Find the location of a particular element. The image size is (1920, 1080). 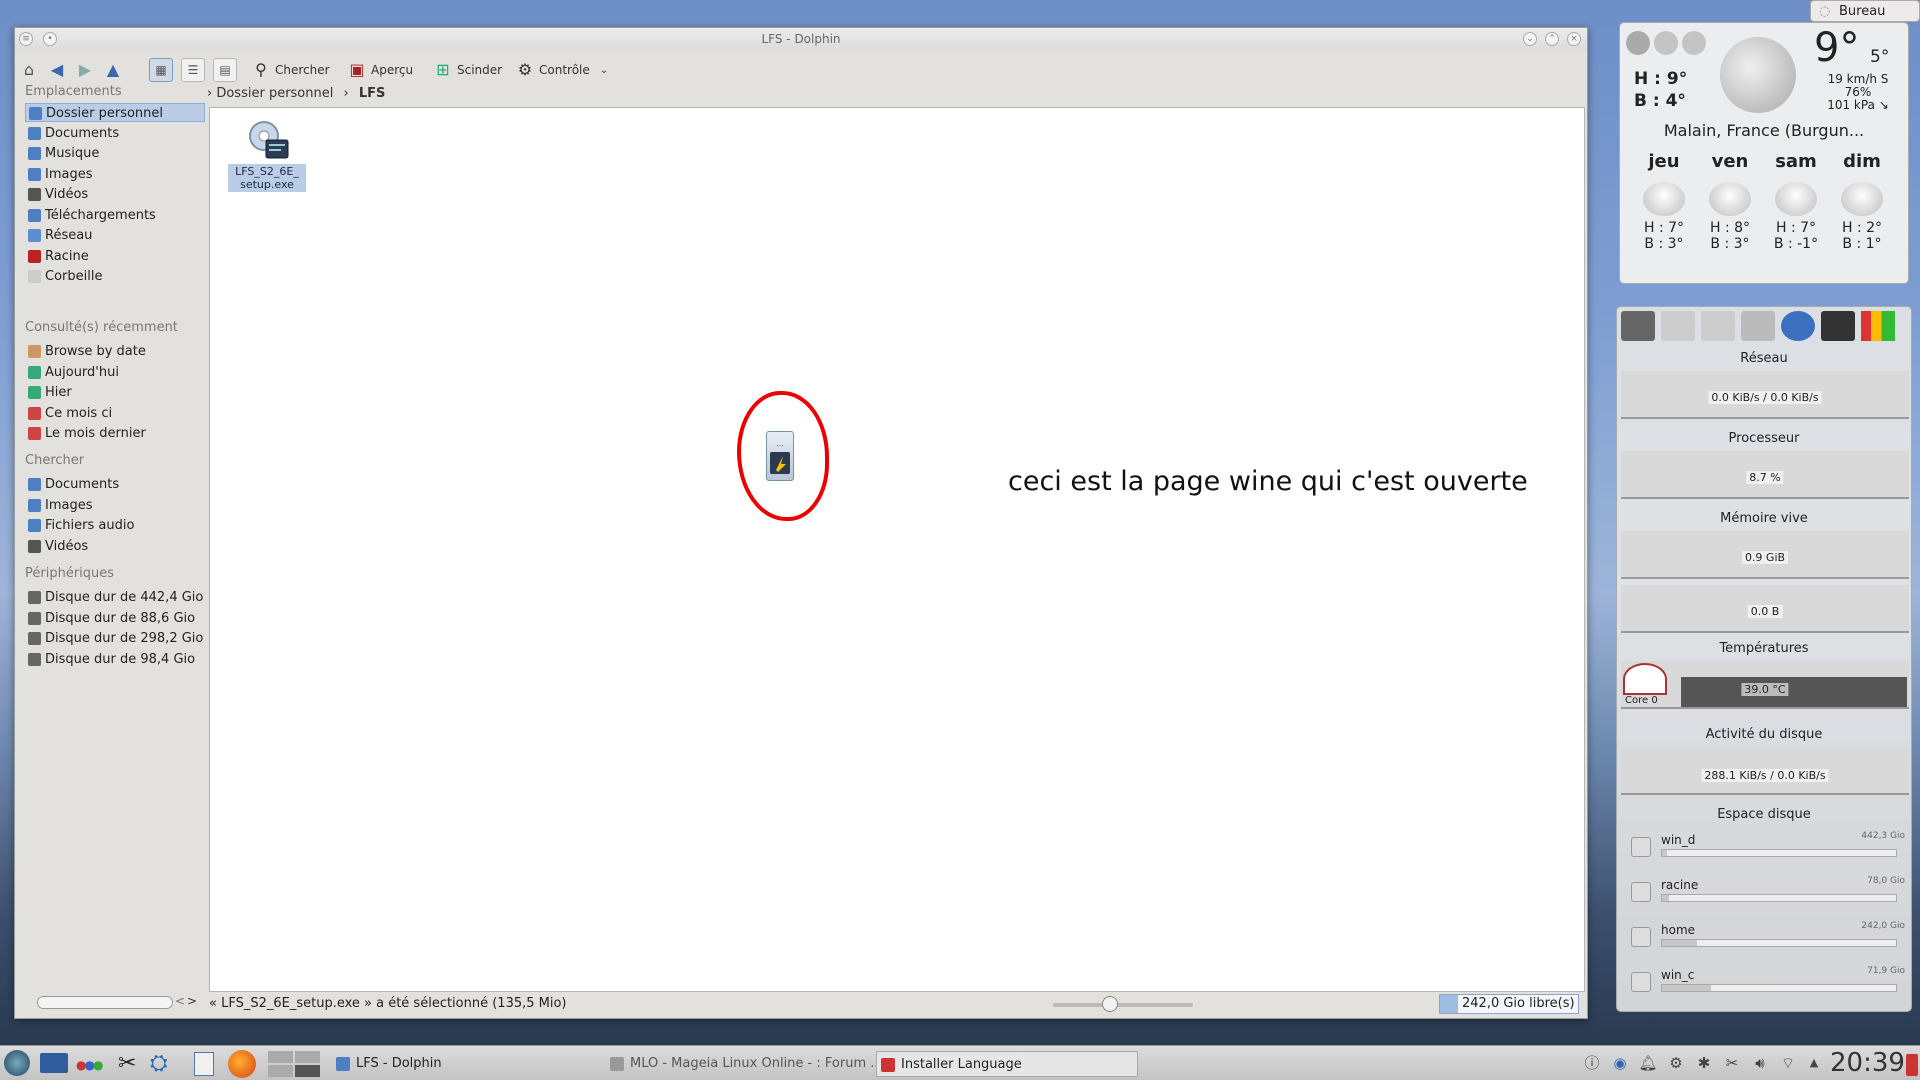

sidebar-place-item: Dossier personnel is located at coordinates (115, 112).